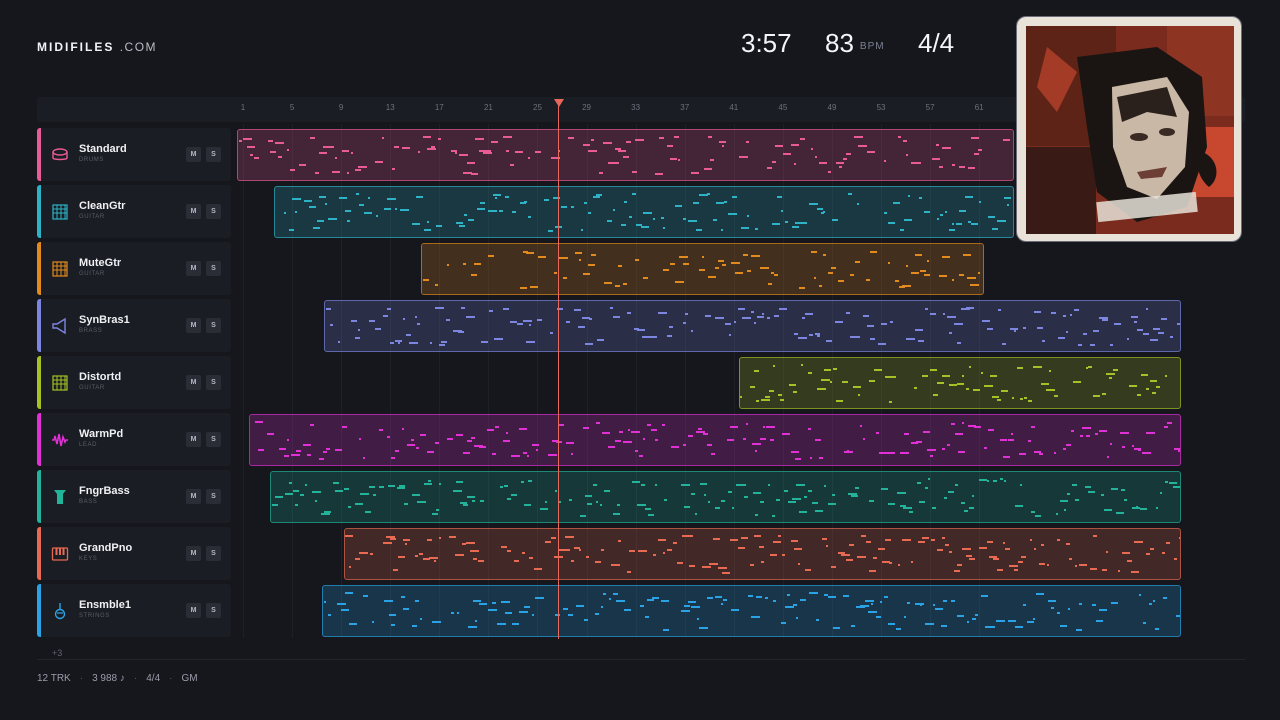 The height and width of the screenshot is (720, 1280). I want to click on track-header-cleangtr: CleanGtr GUITAR M S, so click(134, 211).